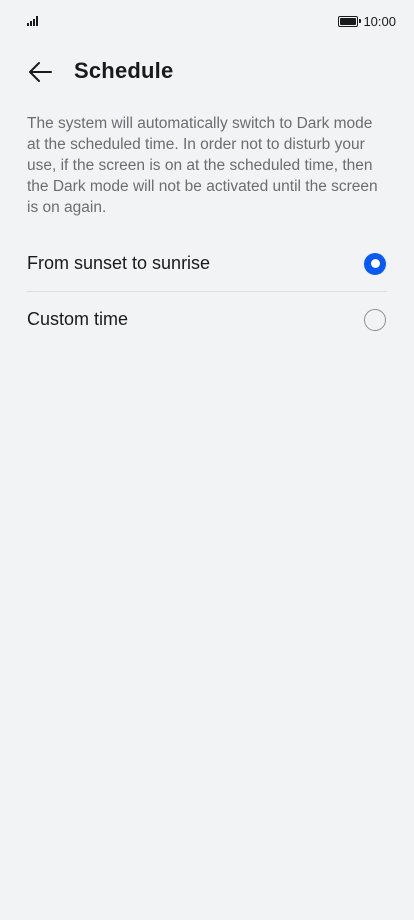  I want to click on back-arrow-icon, so click(40, 72).